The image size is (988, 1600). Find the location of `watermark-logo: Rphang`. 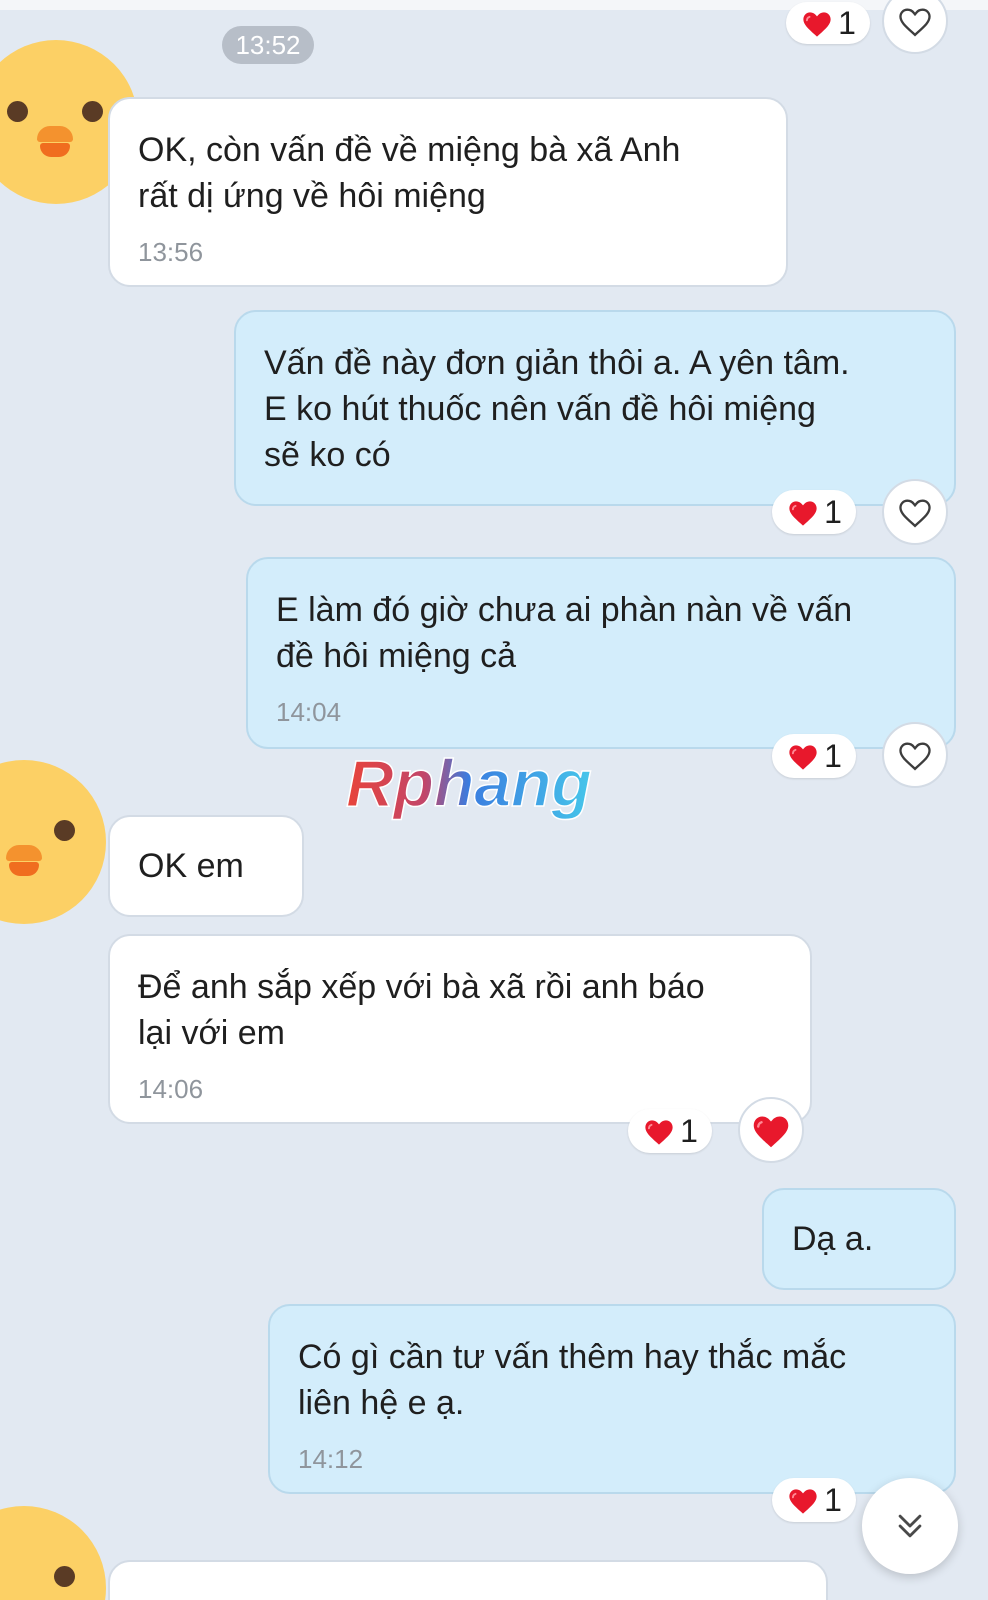

watermark-logo: Rphang is located at coordinates (468, 784).